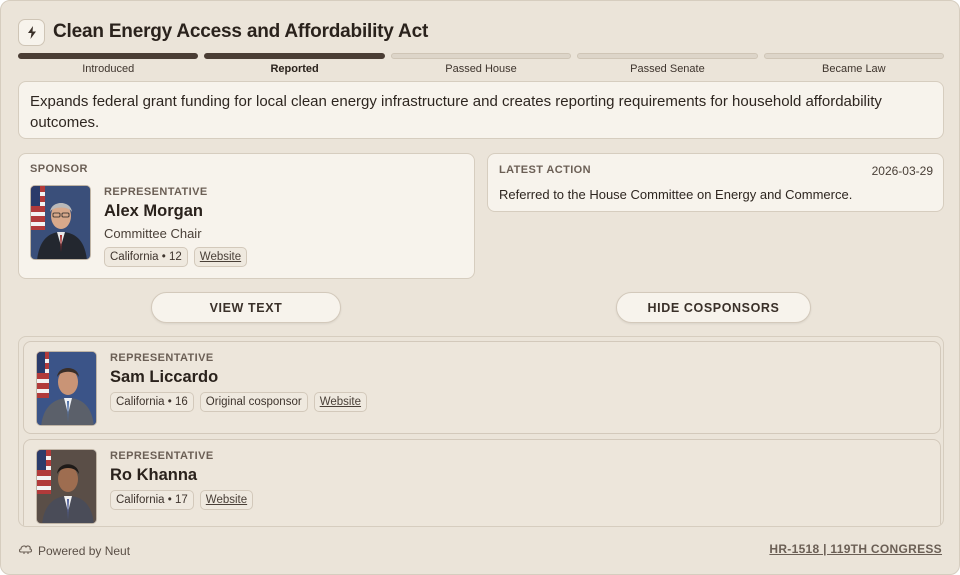 This screenshot has height=575, width=960. What do you see at coordinates (84, 550) in the screenshot?
I see `powered-by-text: Powered by Neut` at bounding box center [84, 550].